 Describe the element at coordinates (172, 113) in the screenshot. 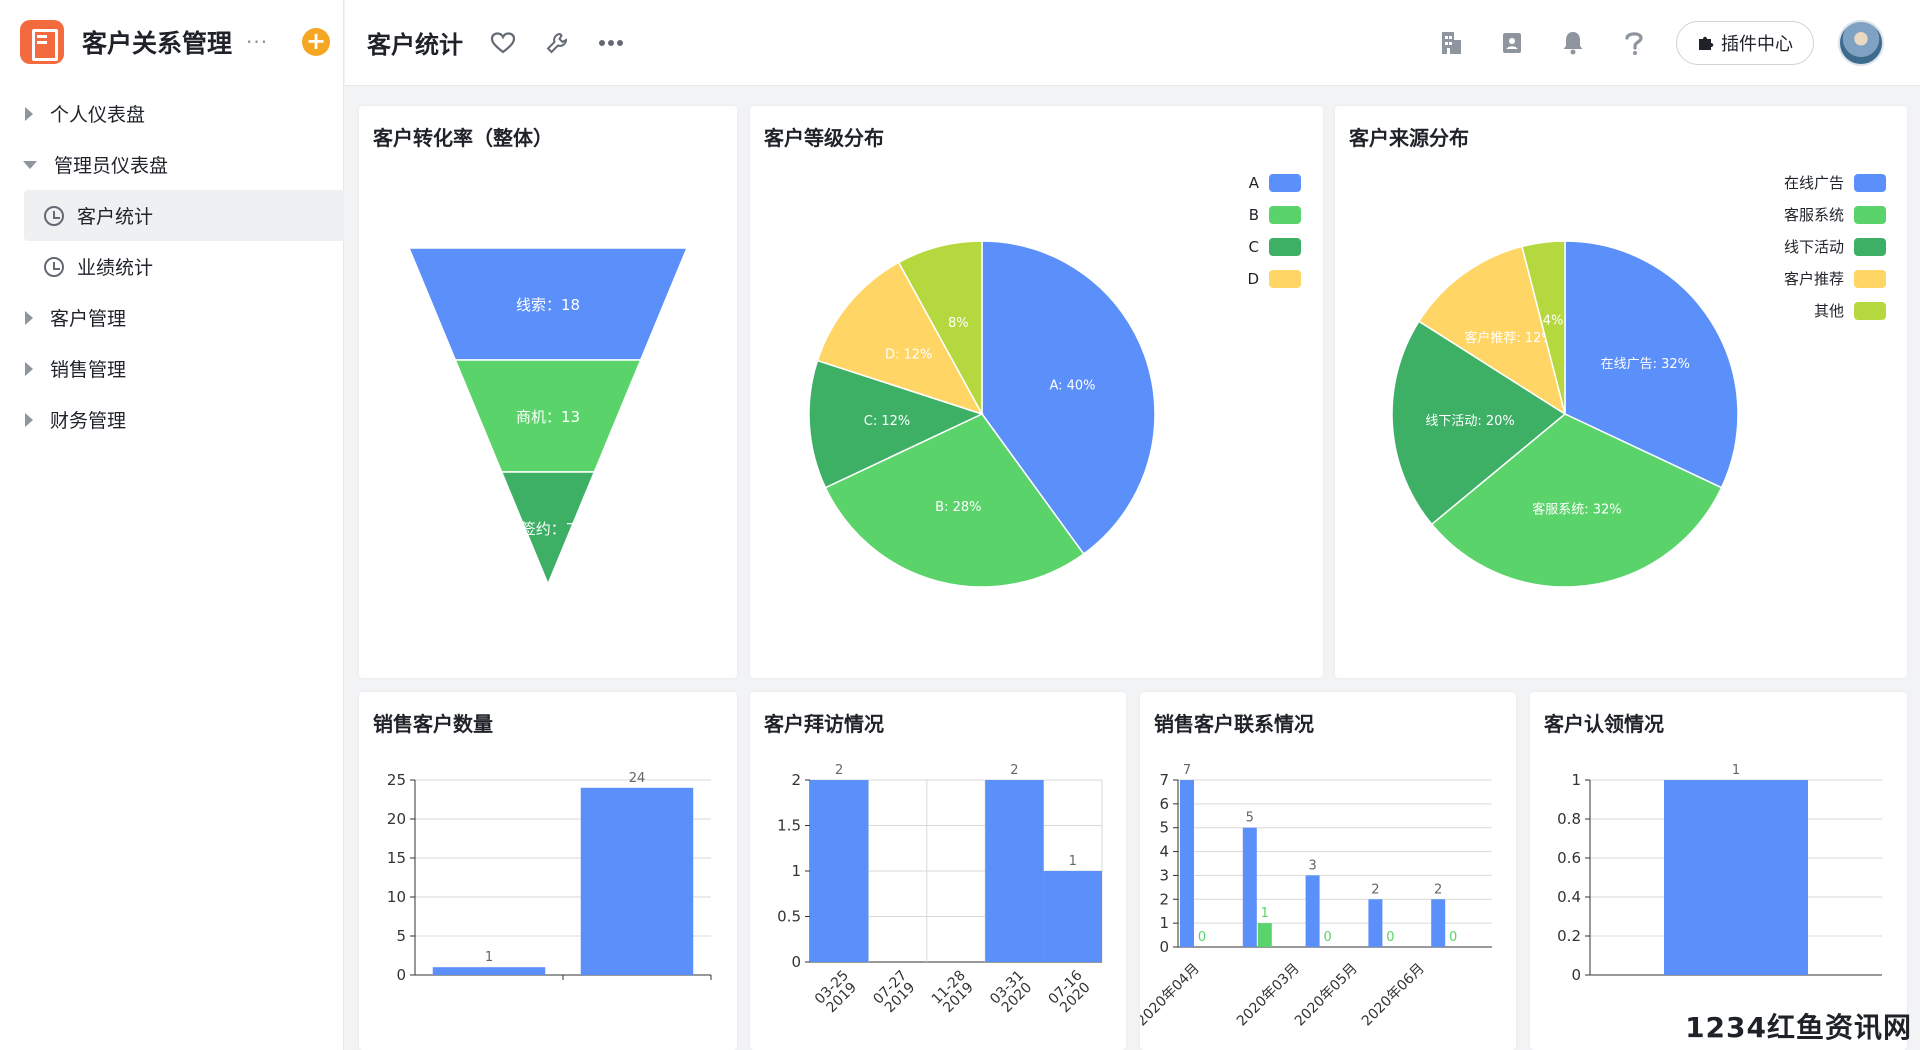

I see `sidebar-item-personal-dashboard: 个人仪表盘` at that location.